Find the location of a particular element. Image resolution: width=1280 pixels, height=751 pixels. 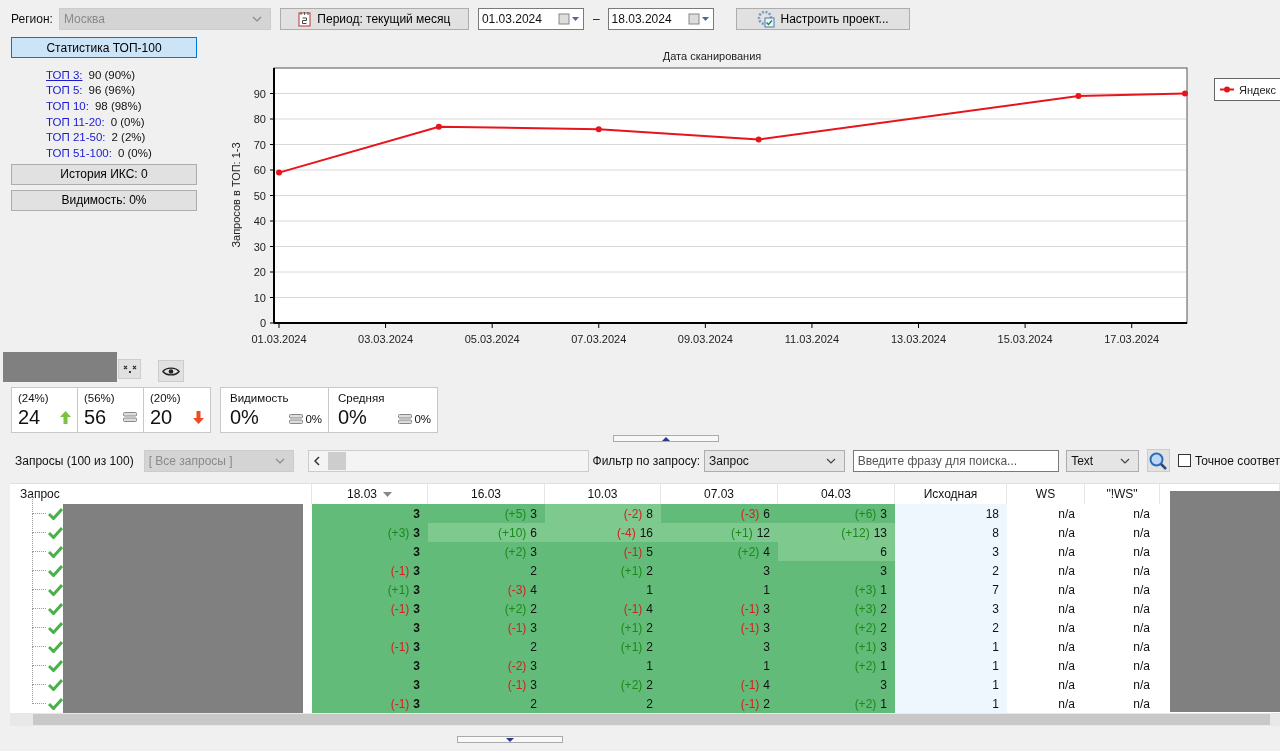

panel-button: История ИКС: 0 is located at coordinates (104, 174).